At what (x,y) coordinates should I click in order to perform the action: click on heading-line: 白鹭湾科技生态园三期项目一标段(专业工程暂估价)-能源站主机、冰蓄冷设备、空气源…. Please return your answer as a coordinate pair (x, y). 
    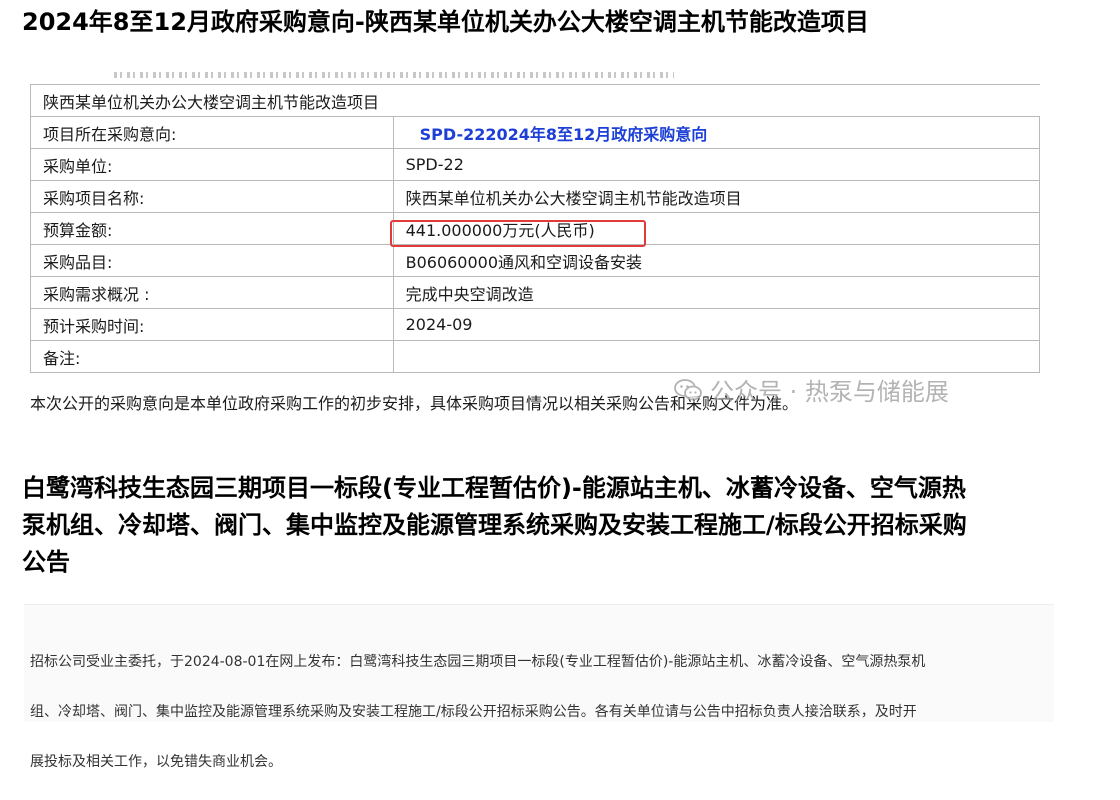
    Looking at the image, I should click on (494, 488).